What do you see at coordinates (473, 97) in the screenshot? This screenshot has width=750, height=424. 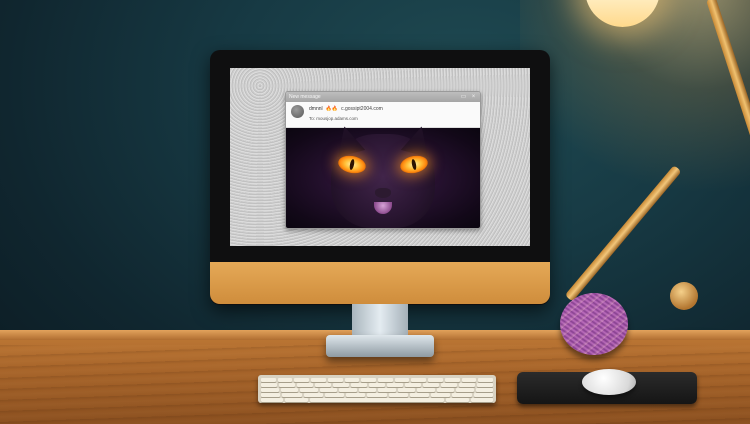 I see `close-icon: ×` at bounding box center [473, 97].